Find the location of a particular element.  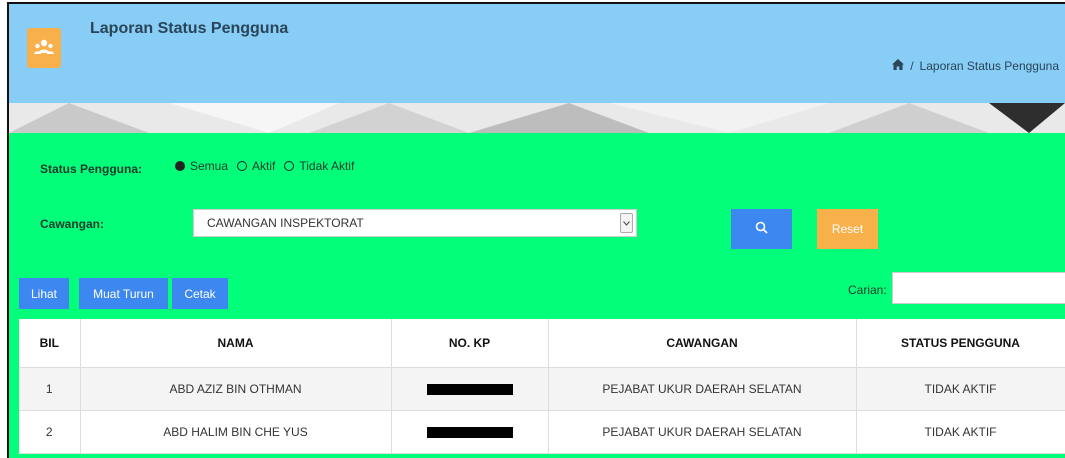

search-button is located at coordinates (761, 229).